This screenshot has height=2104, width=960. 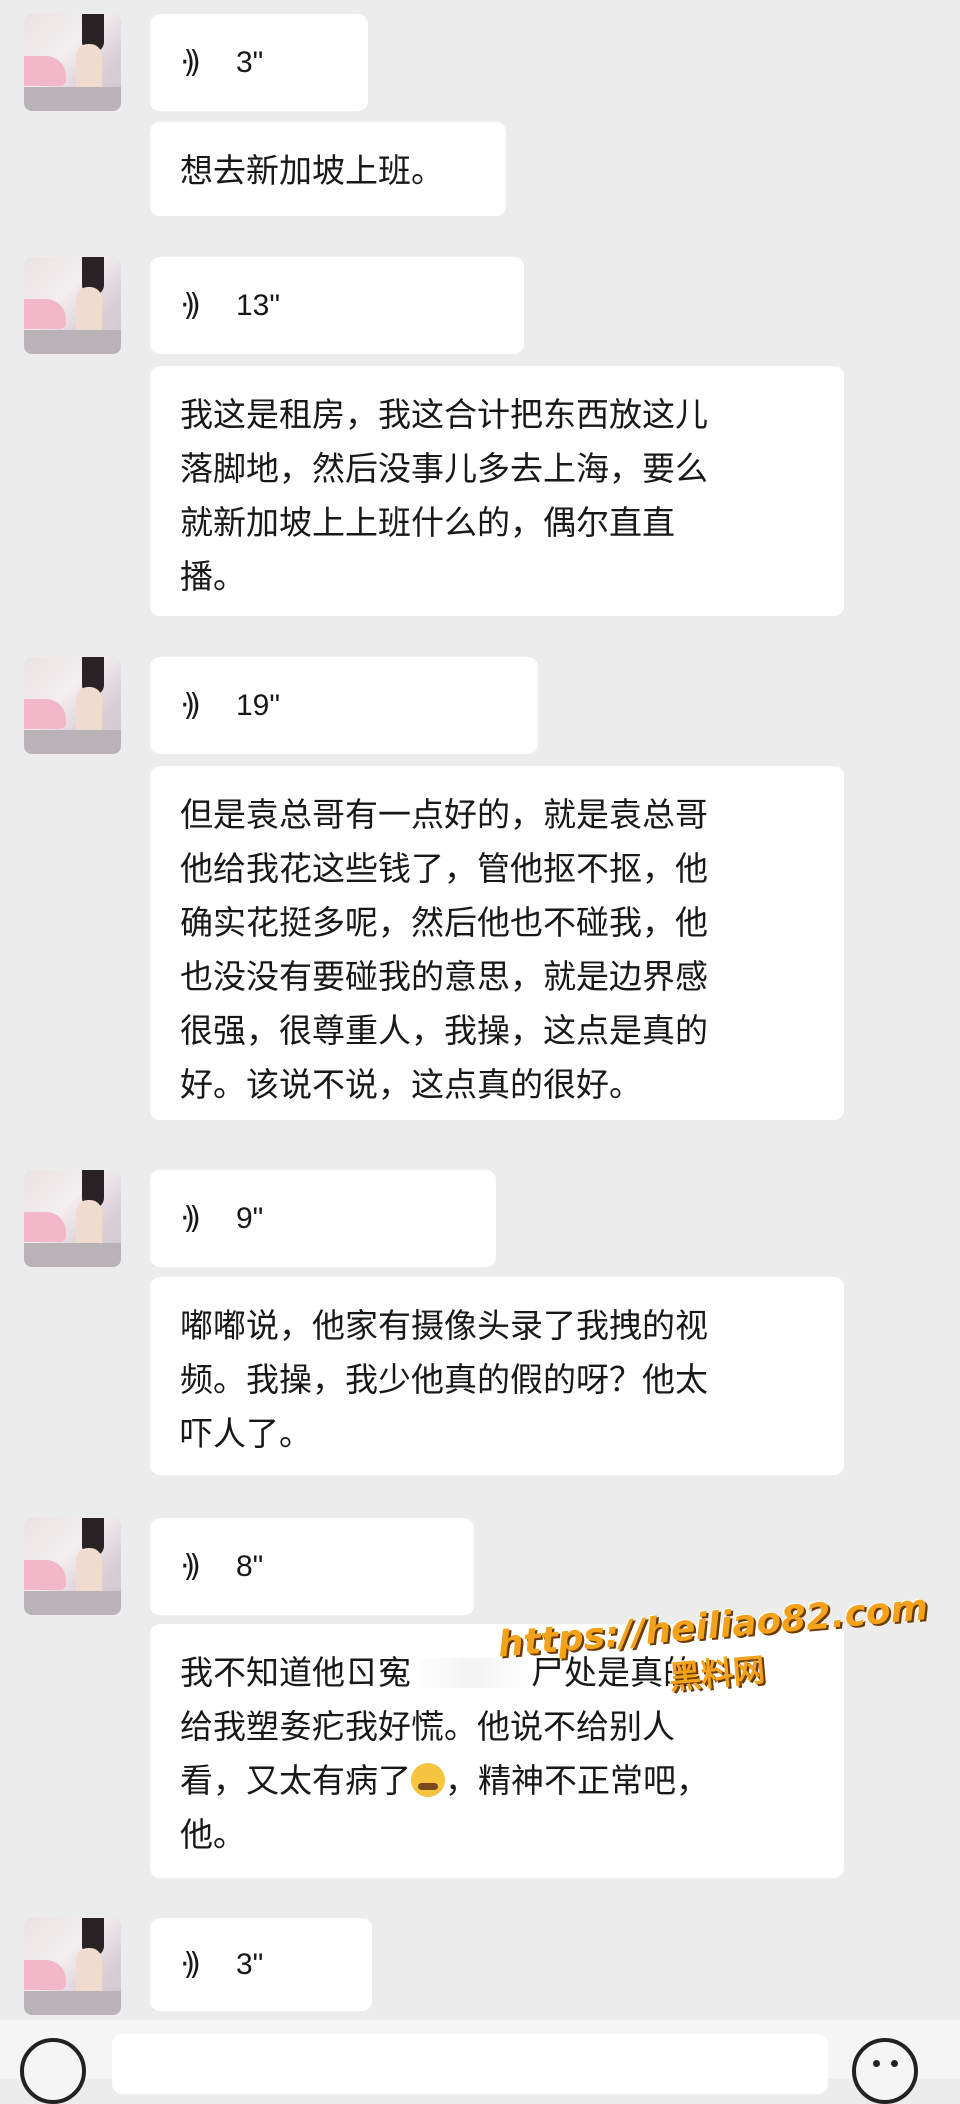 I want to click on message-line: 看，又太有病了 ，精神不正常吧，, so click(x=497, y=1781).